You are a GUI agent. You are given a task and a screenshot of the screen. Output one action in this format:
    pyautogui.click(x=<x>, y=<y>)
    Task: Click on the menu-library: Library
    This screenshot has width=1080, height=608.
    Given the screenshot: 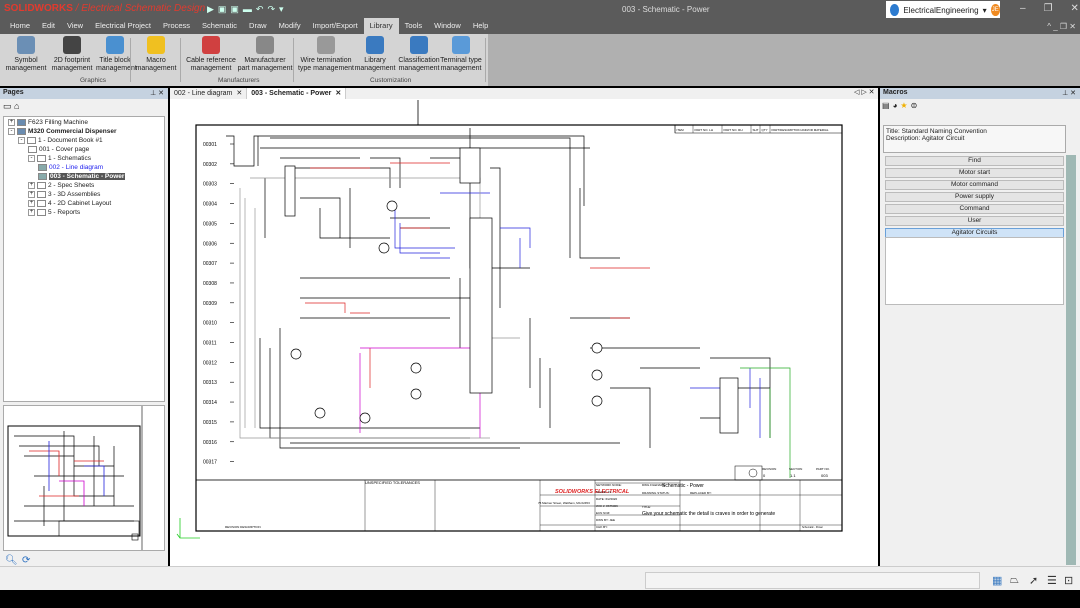 What is the action you would take?
    pyautogui.click(x=381, y=26)
    